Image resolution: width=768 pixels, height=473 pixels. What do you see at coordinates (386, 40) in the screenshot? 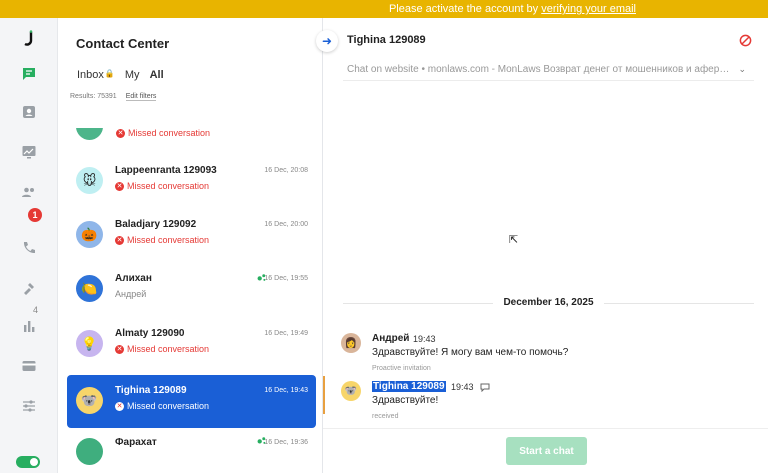
I see `chat-title: Tighina 129089` at bounding box center [386, 40].